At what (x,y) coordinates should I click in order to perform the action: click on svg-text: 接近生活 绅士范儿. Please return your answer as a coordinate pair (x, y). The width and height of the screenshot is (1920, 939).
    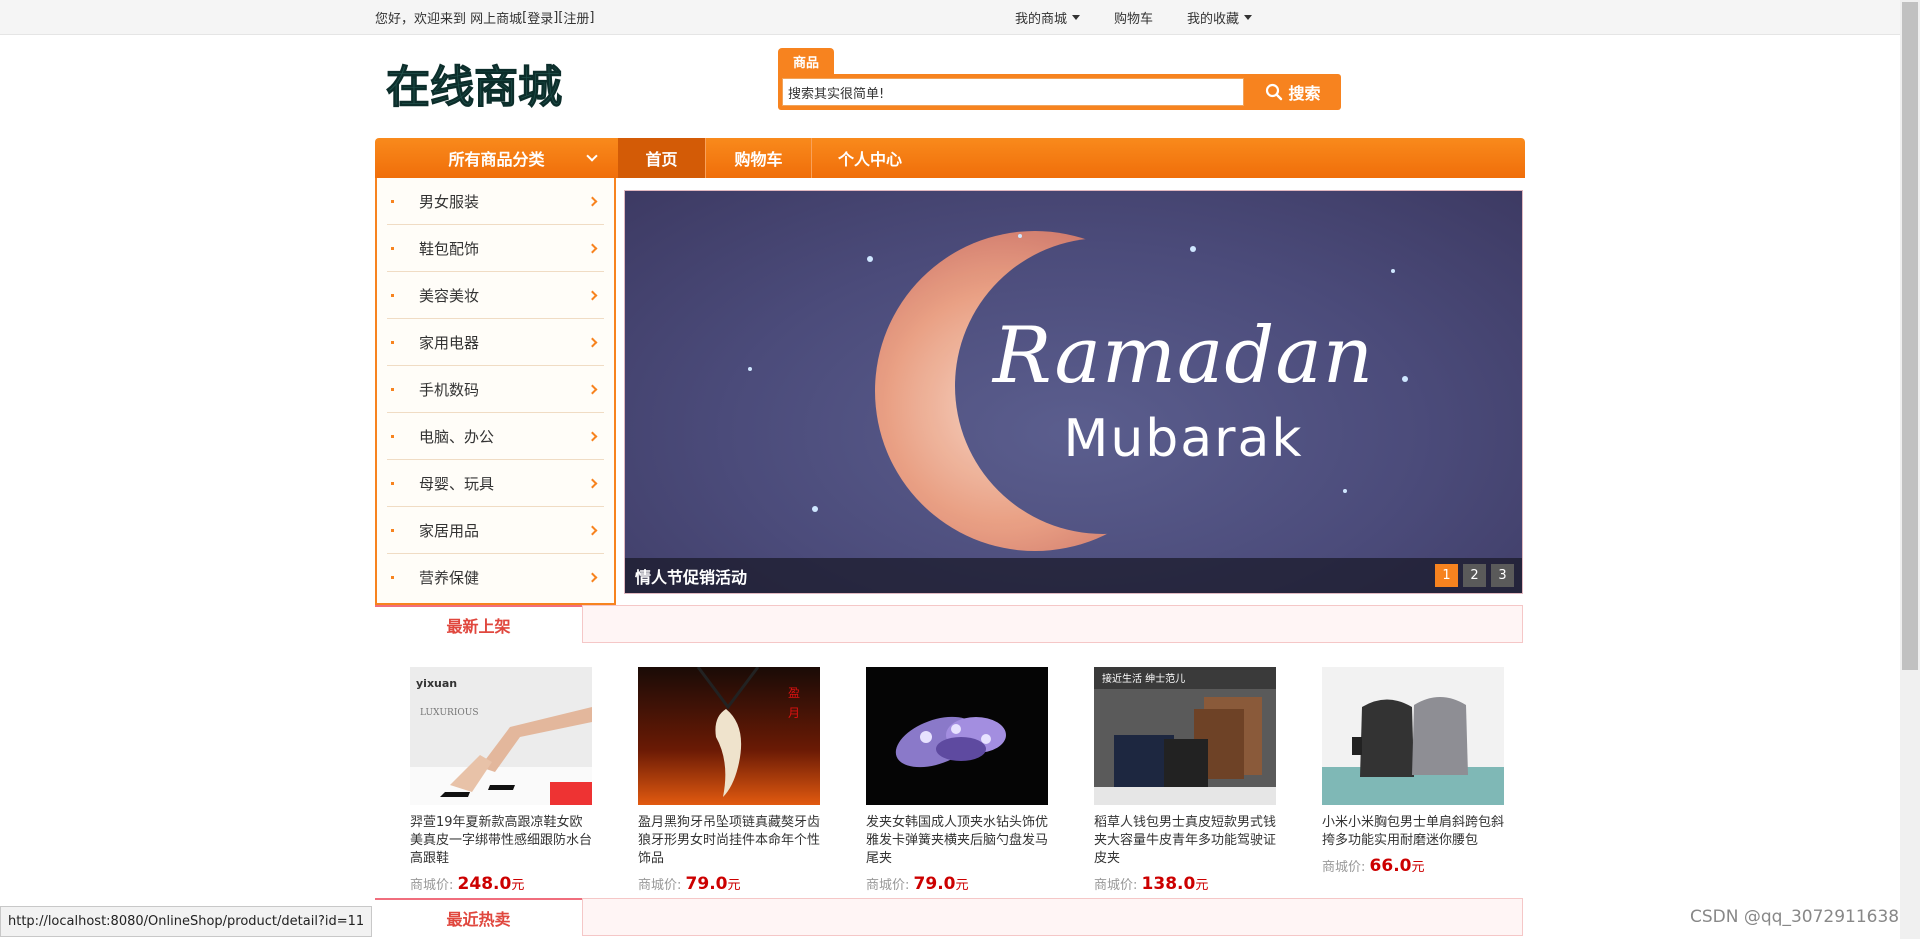
    Looking at the image, I should click on (1143, 678).